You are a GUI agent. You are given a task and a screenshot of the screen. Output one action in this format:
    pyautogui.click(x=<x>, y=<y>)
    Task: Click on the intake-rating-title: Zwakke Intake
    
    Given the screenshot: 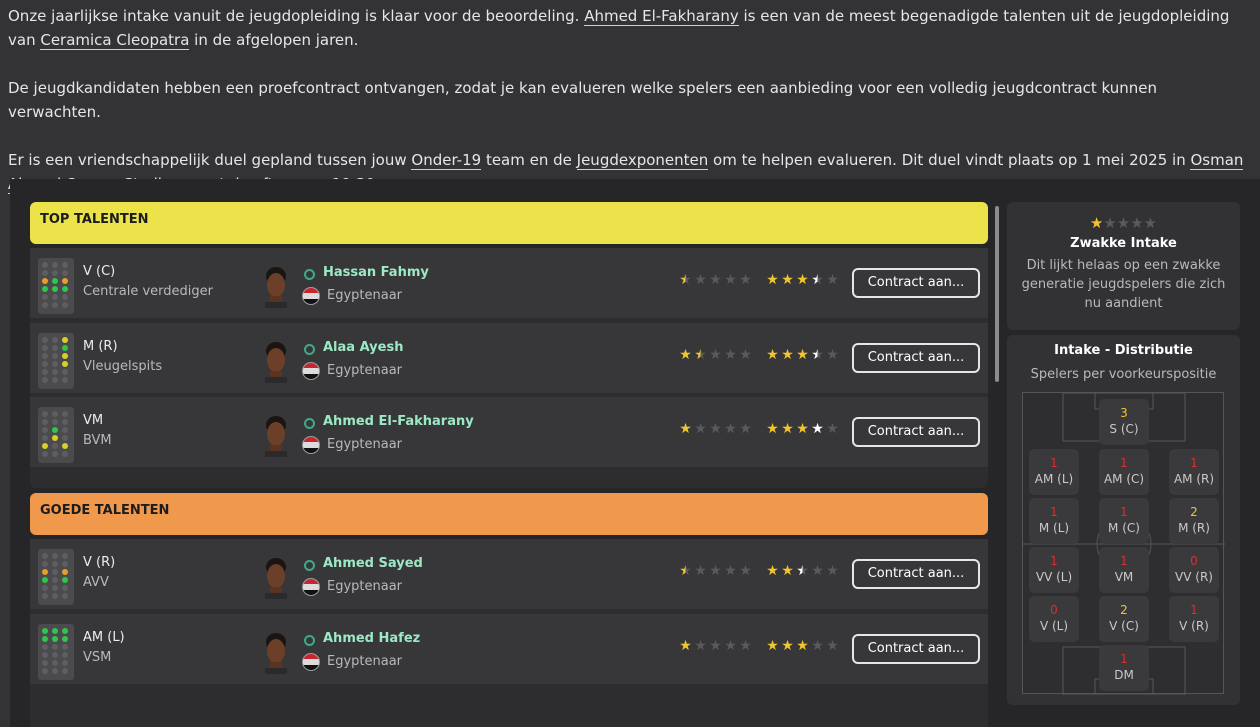 What is the action you would take?
    pyautogui.click(x=1123, y=243)
    